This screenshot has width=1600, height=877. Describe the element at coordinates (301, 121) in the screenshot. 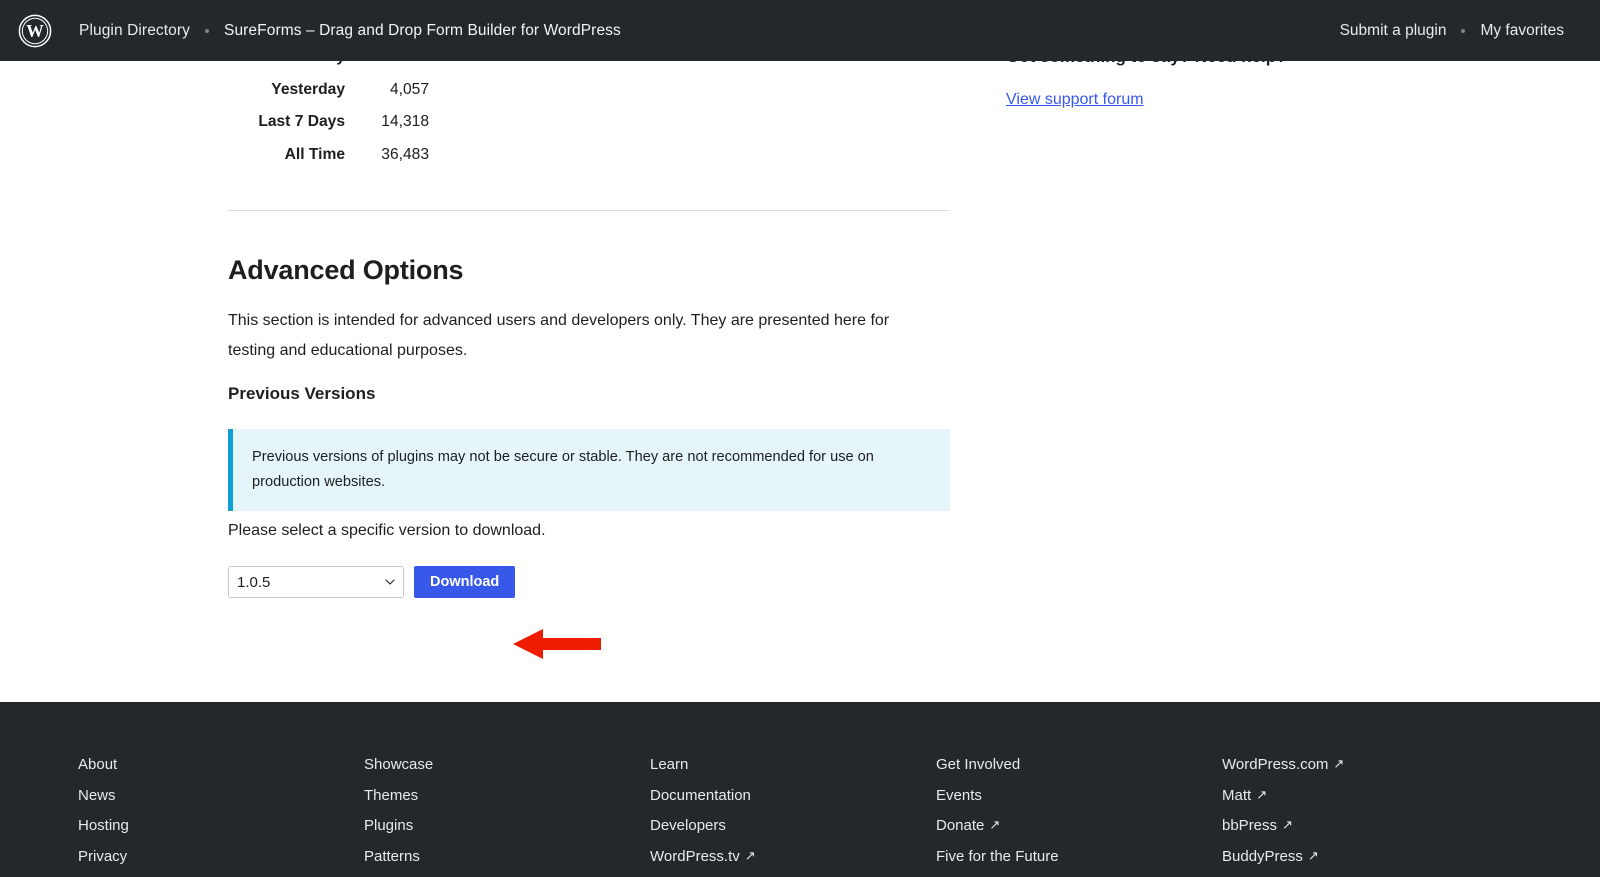

I see `stats-label: Last 7 Days` at that location.